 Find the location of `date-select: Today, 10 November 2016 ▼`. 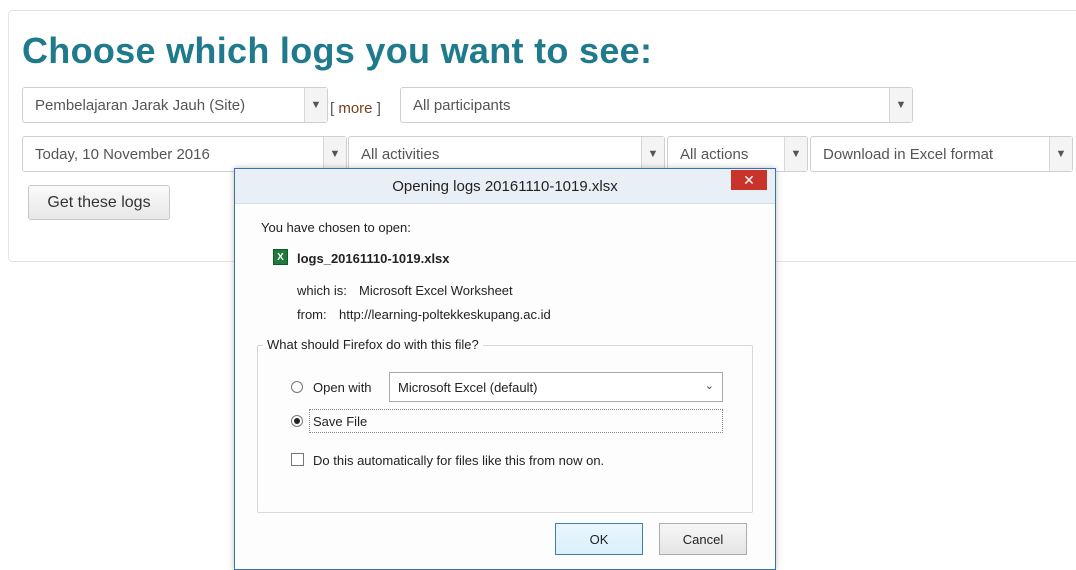

date-select: Today, 10 November 2016 ▼ is located at coordinates (184, 154).